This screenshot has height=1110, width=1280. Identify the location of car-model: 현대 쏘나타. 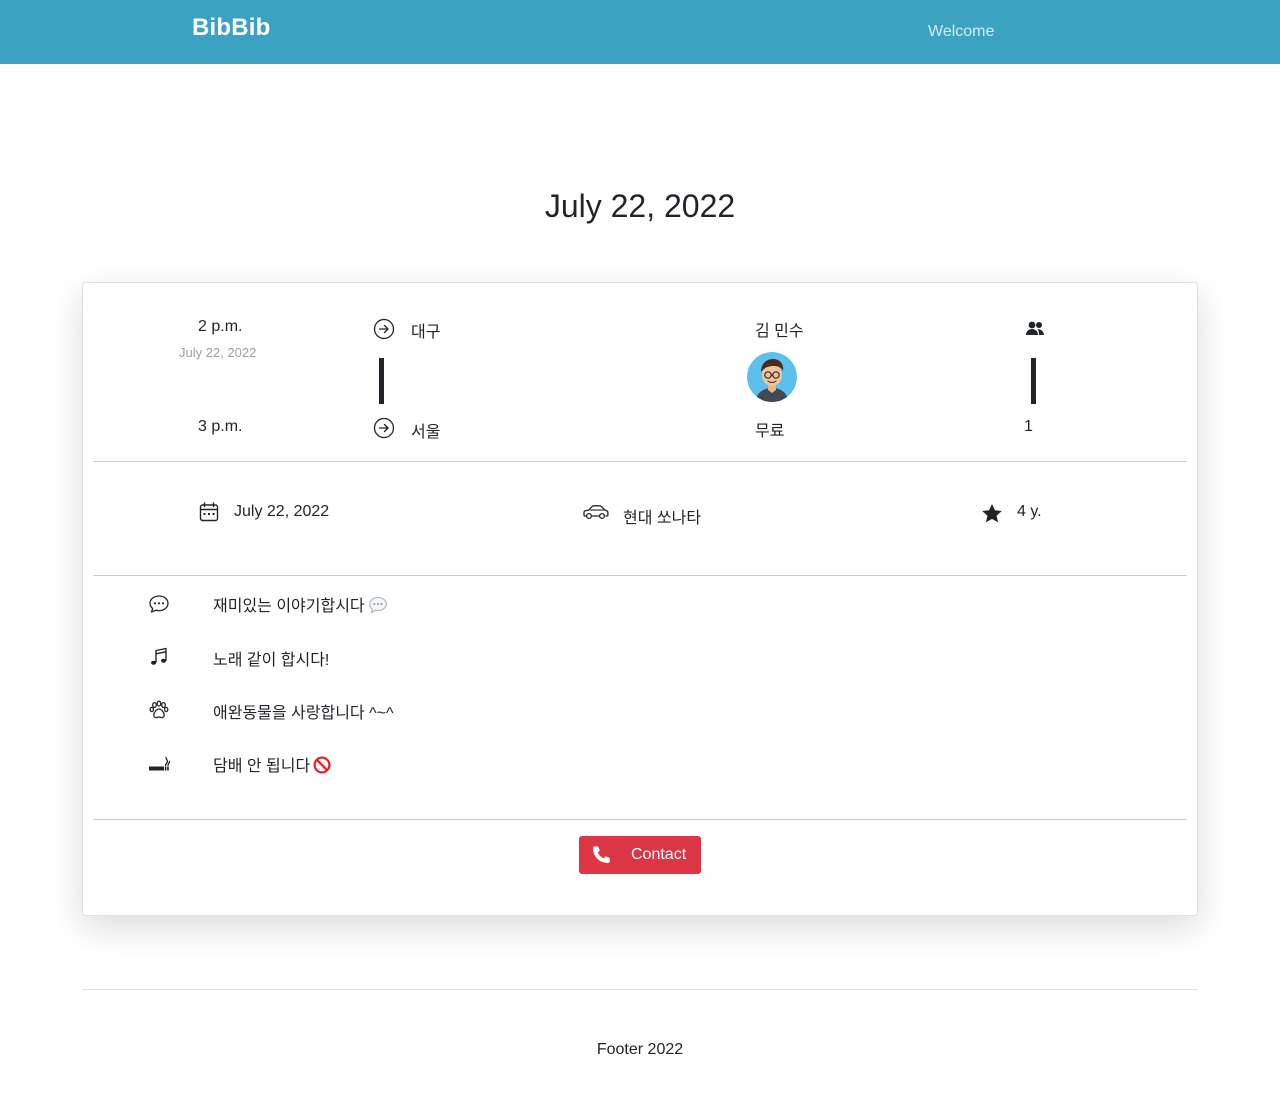
(662, 518).